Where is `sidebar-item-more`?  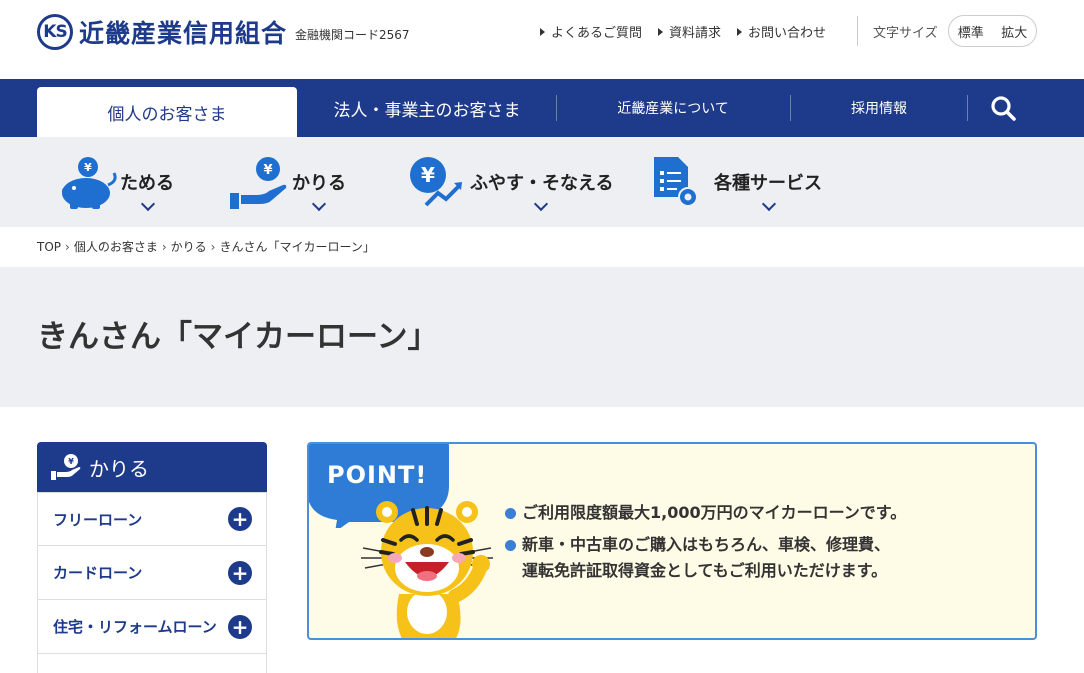 sidebar-item-more is located at coordinates (152, 663).